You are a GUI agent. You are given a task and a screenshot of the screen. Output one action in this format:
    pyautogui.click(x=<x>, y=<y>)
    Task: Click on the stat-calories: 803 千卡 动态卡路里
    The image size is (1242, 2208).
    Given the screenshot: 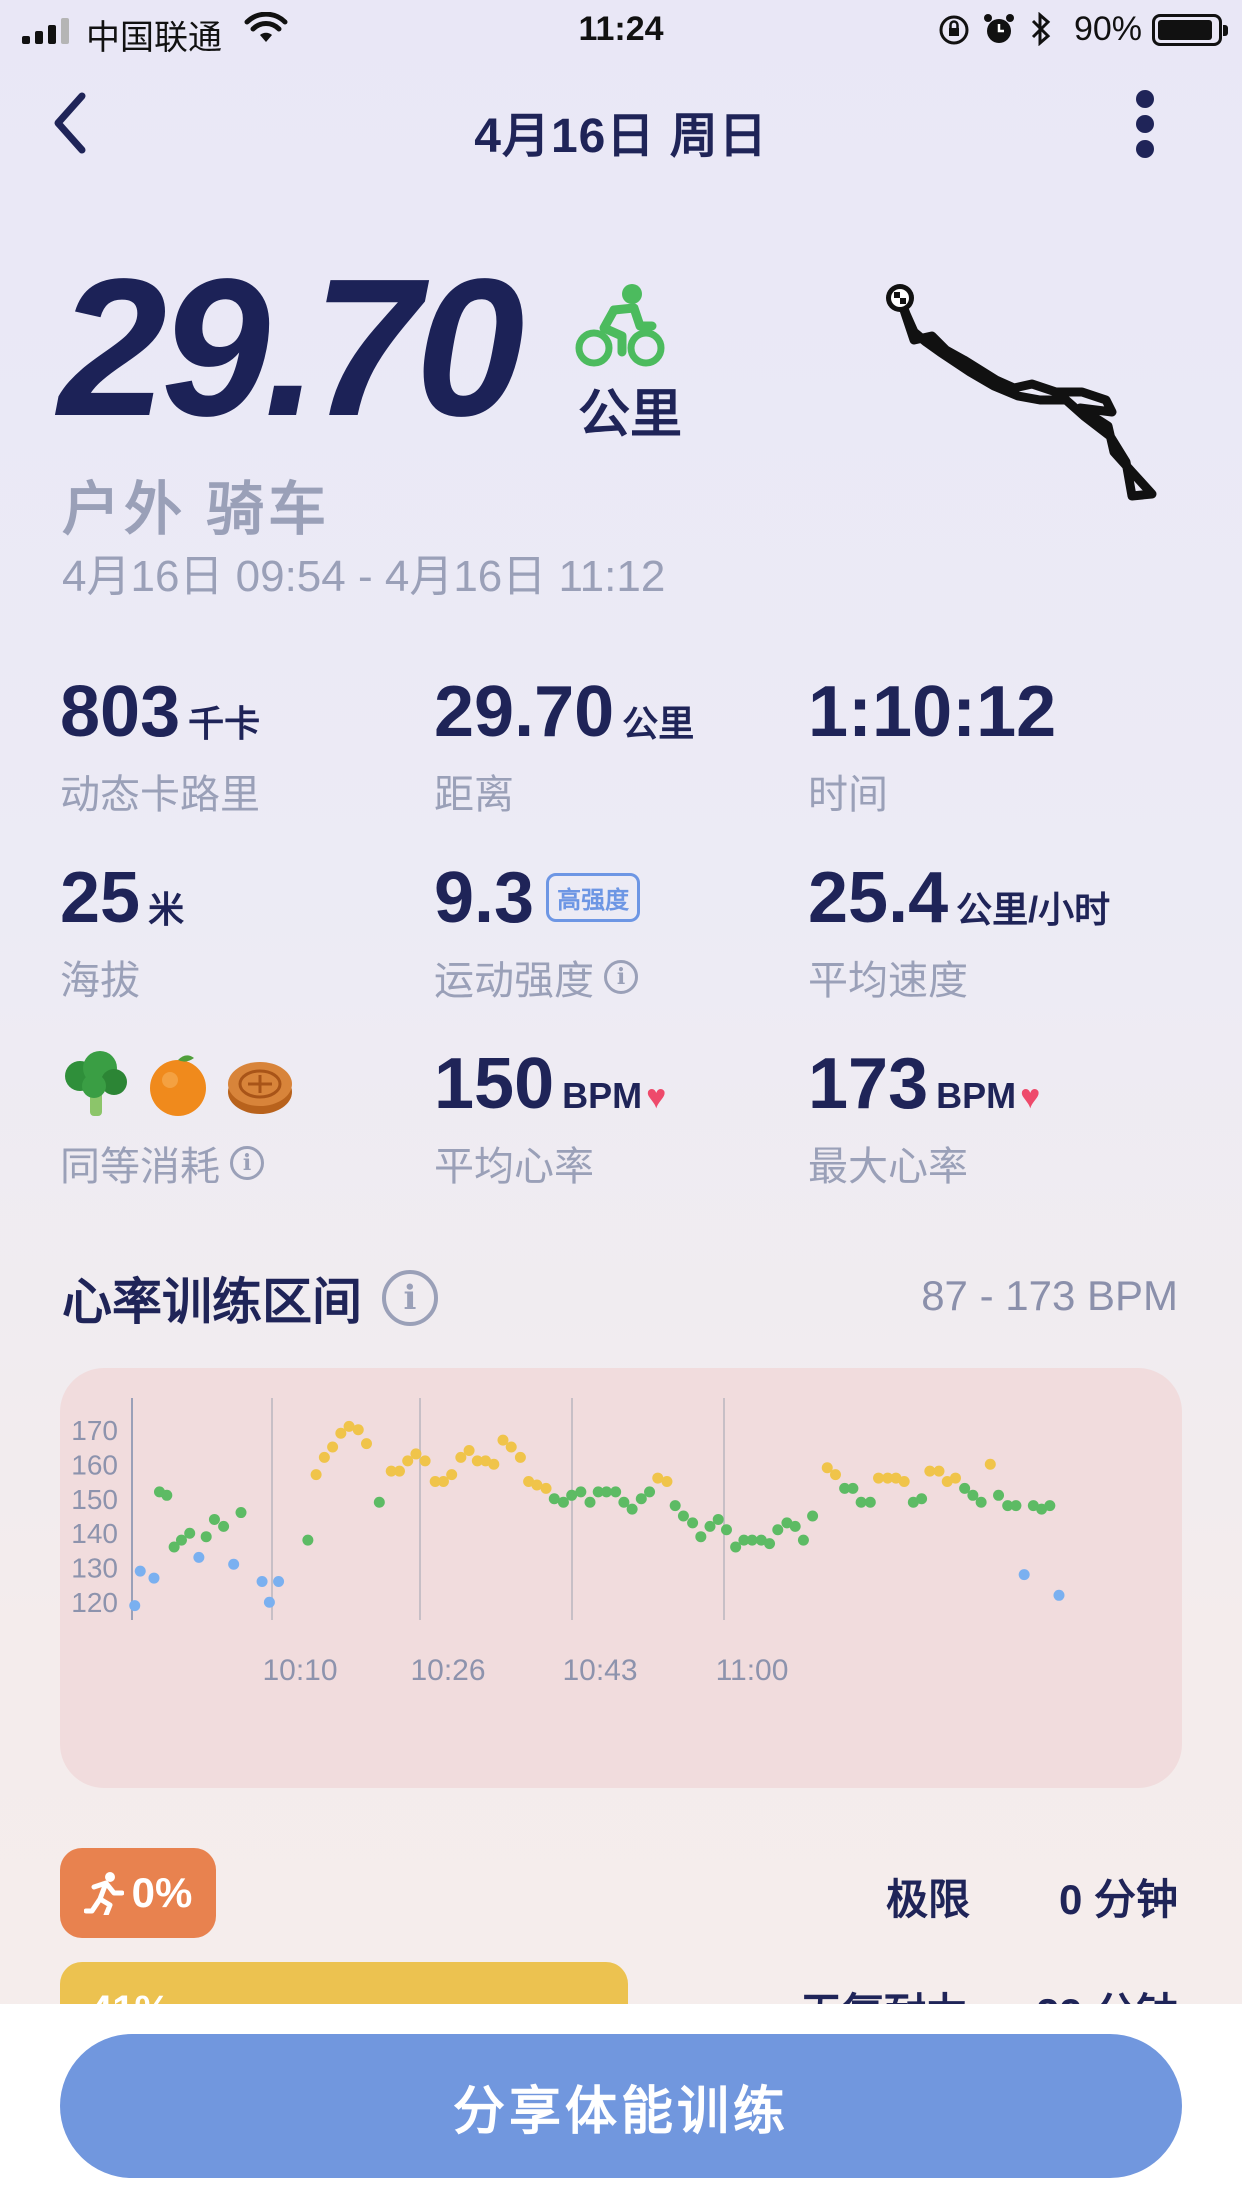 What is the action you would take?
    pyautogui.click(x=245, y=748)
    